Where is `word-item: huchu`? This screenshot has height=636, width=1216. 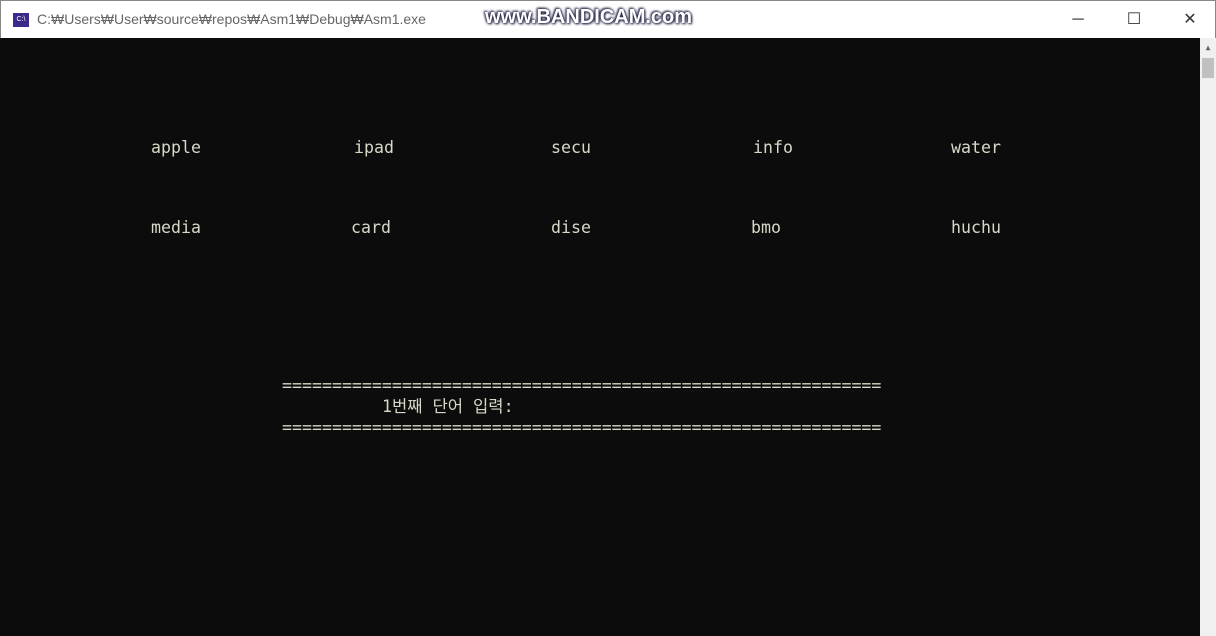 word-item: huchu is located at coordinates (976, 227).